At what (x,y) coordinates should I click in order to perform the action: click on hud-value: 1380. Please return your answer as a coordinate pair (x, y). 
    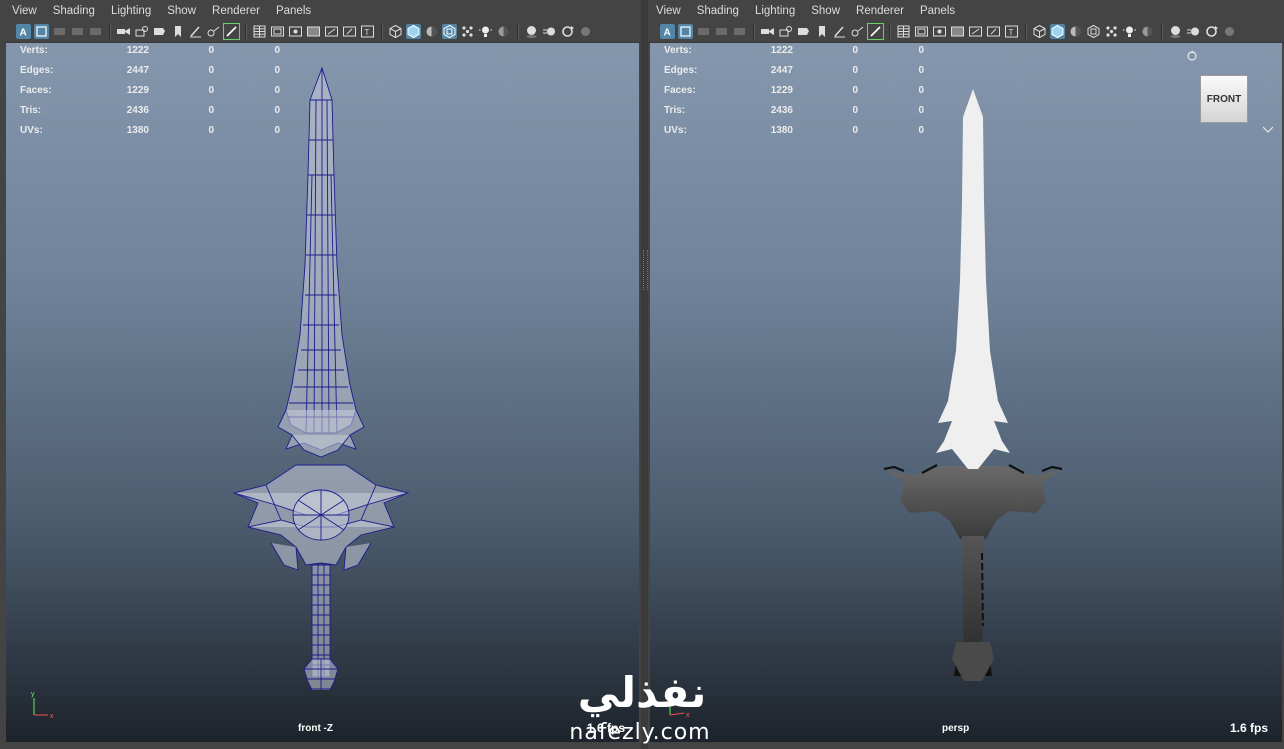
    Looking at the image, I should click on (781, 130).